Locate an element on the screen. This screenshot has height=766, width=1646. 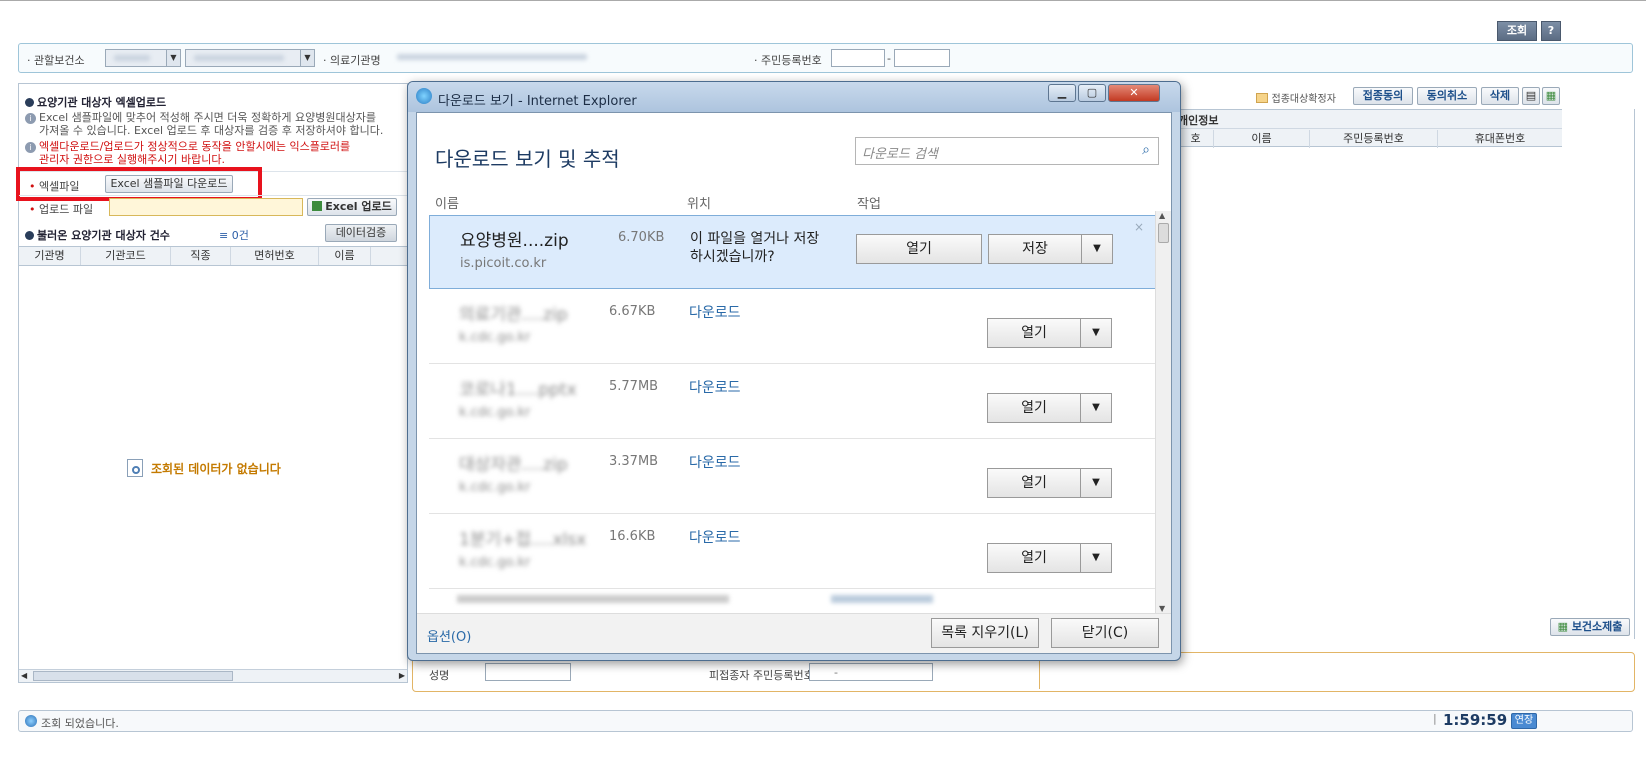
save-button: 저장 is located at coordinates (1035, 249).